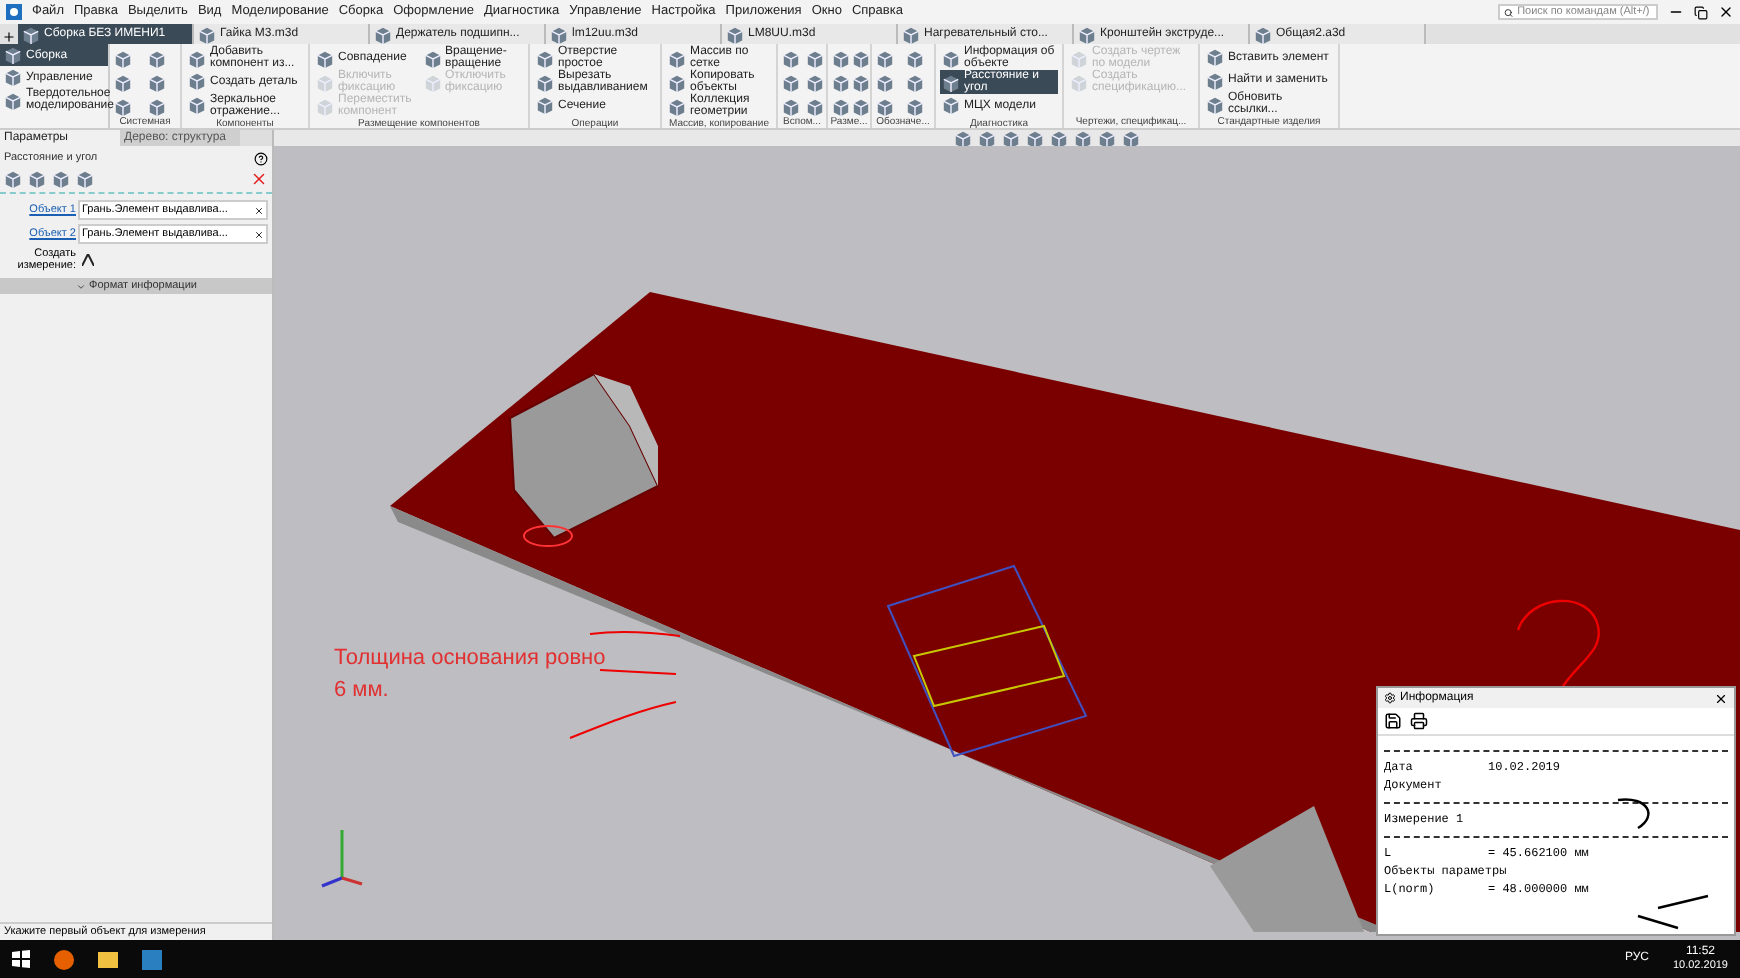  I want to click on chevron-down-icon, so click(80, 286).